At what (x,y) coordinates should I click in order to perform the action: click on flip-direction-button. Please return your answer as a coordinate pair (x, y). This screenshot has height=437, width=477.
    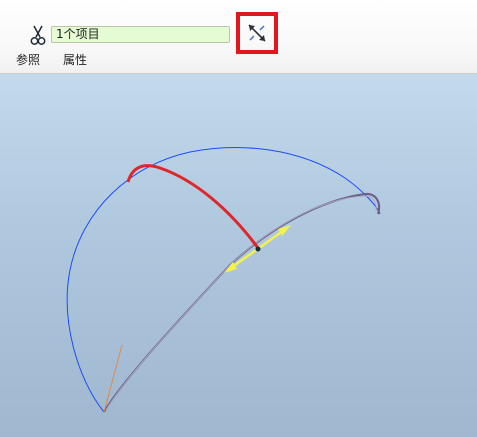
    Looking at the image, I should click on (257, 33).